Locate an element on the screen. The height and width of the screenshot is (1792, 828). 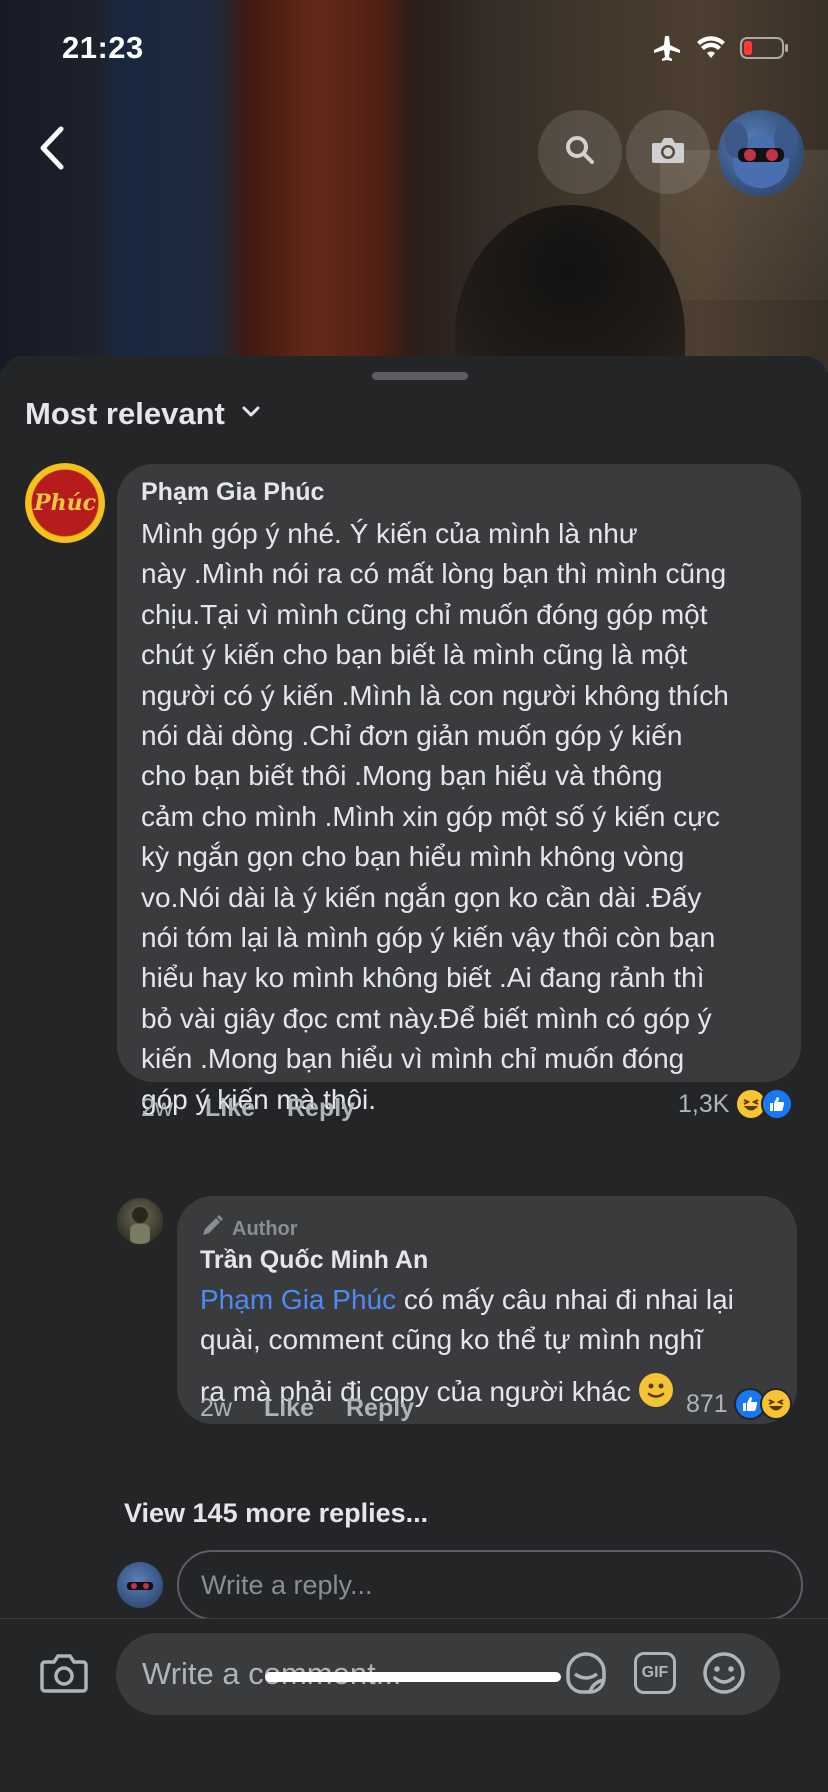
author-badge: Author is located at coordinates (249, 1229).